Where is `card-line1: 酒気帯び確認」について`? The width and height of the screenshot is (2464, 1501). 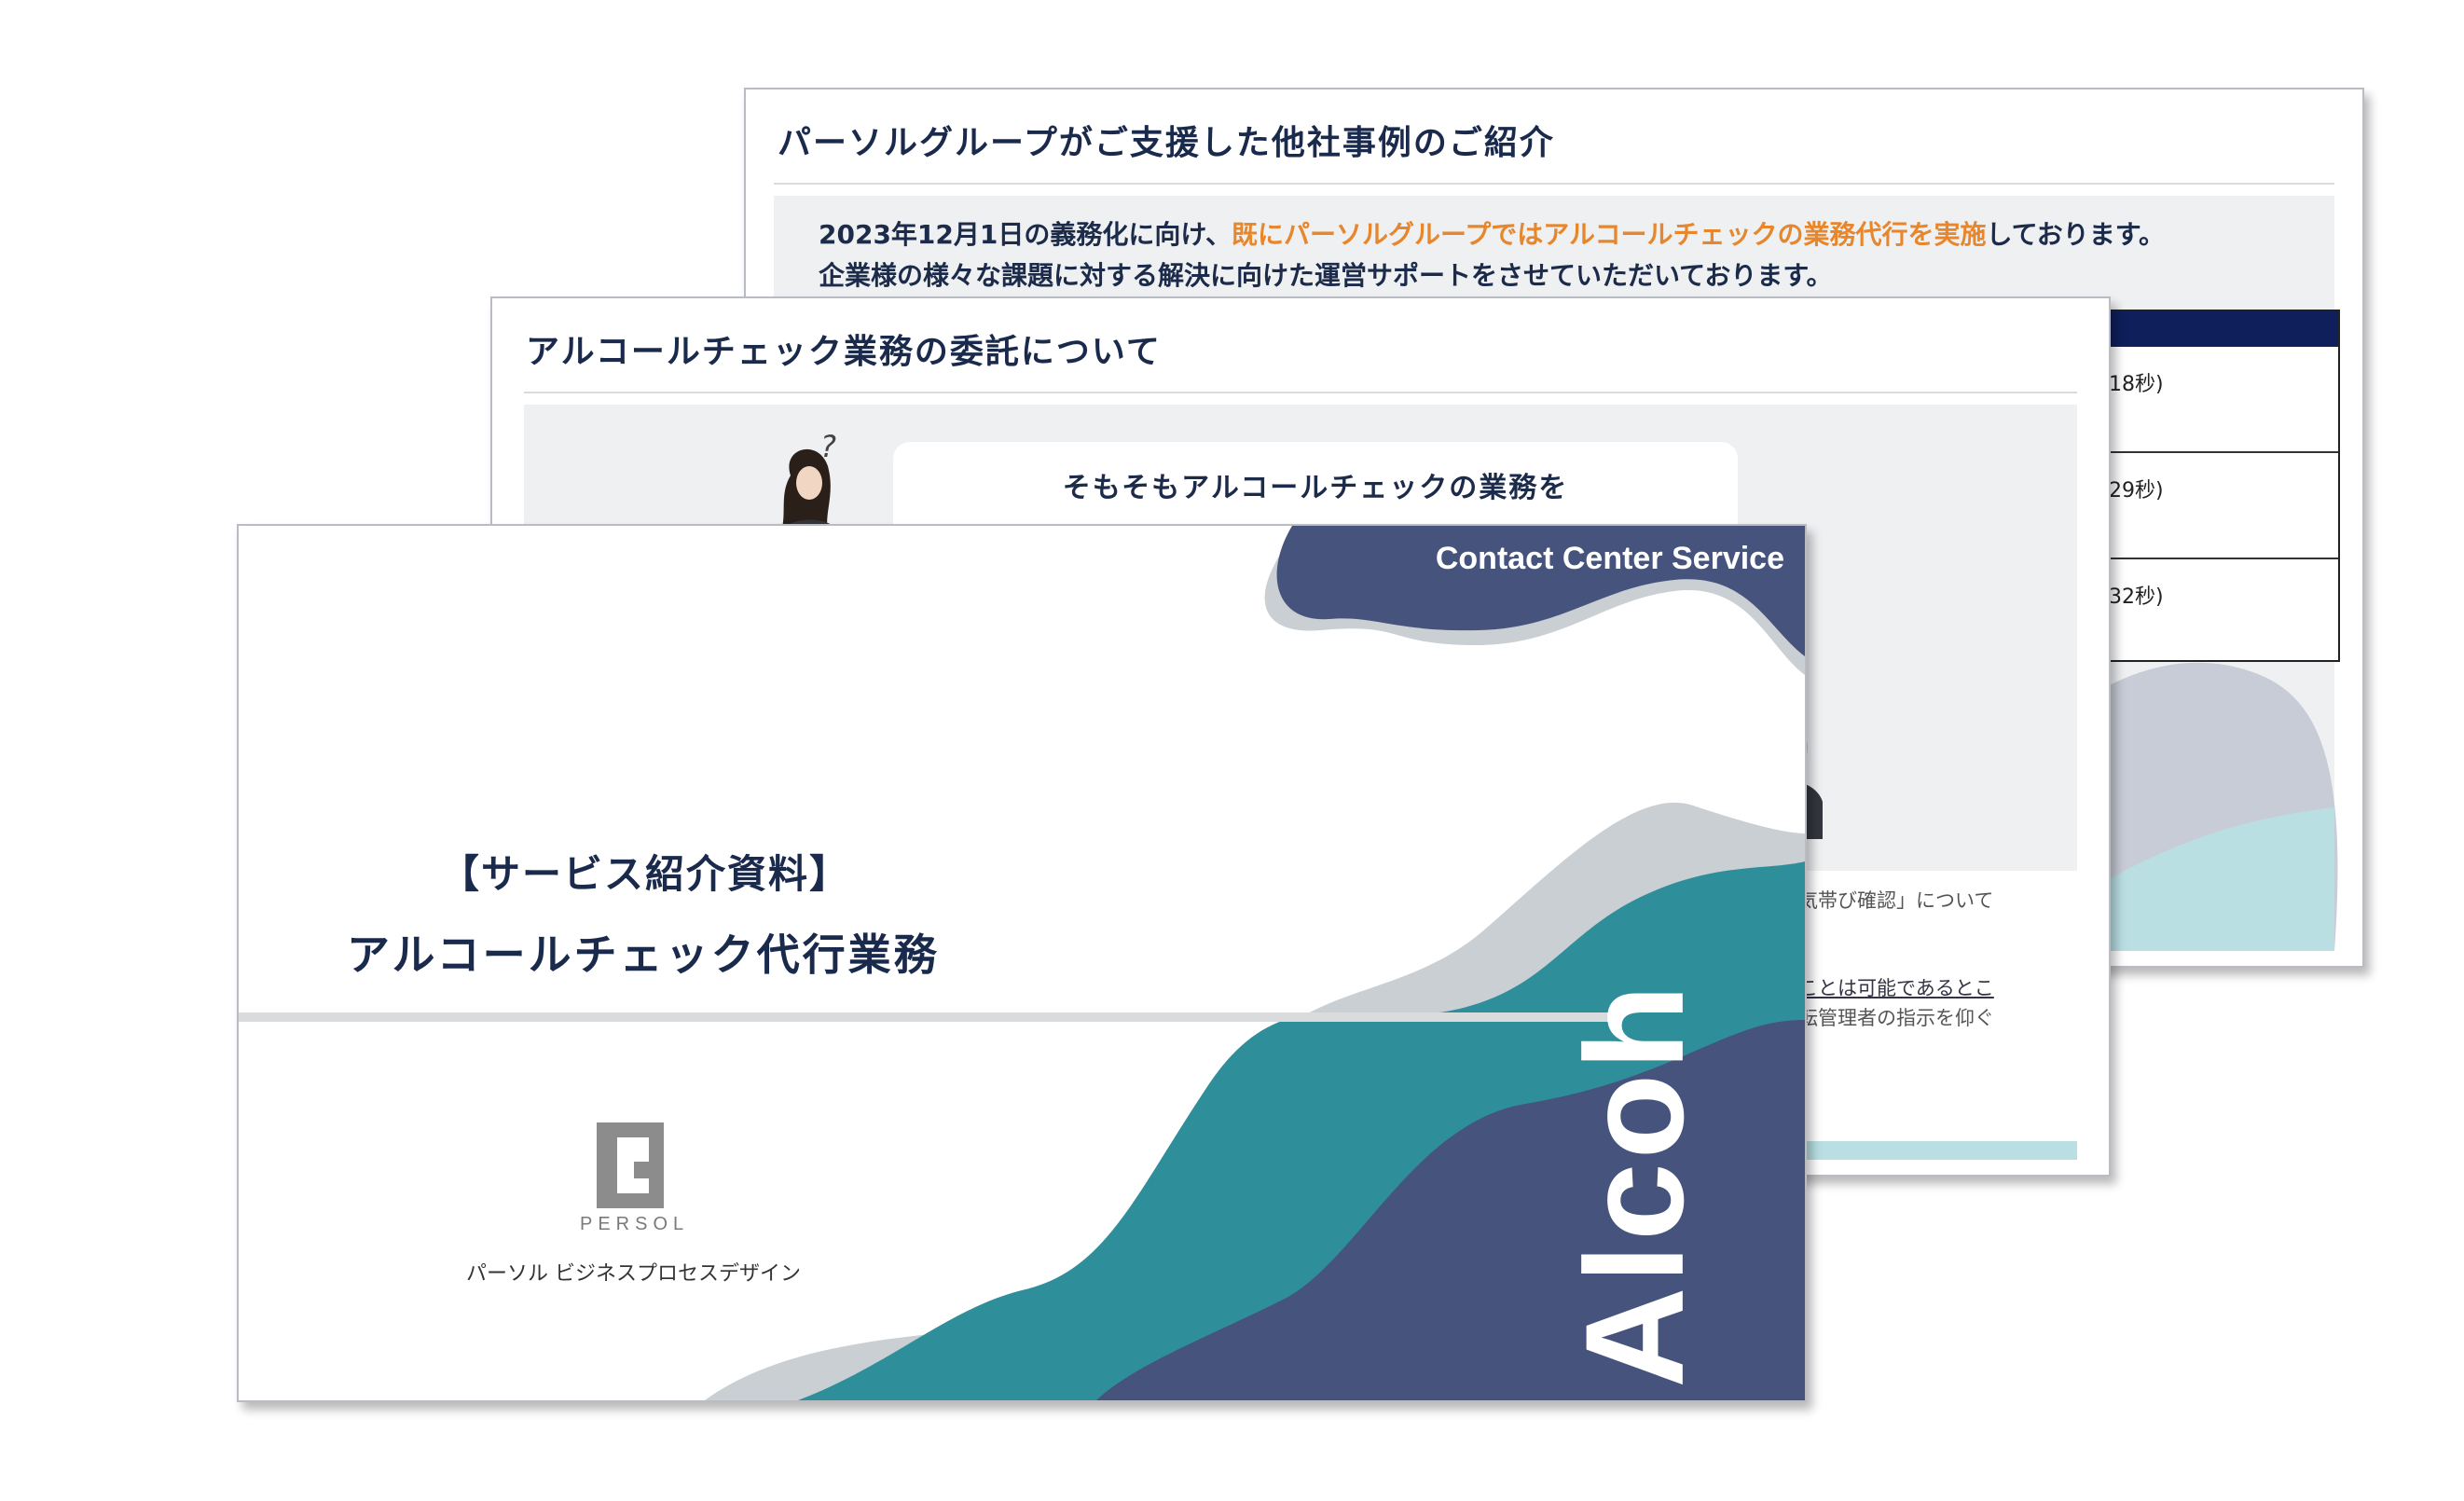
card-line1: 酒気帯び確認」について is located at coordinates (1886, 900).